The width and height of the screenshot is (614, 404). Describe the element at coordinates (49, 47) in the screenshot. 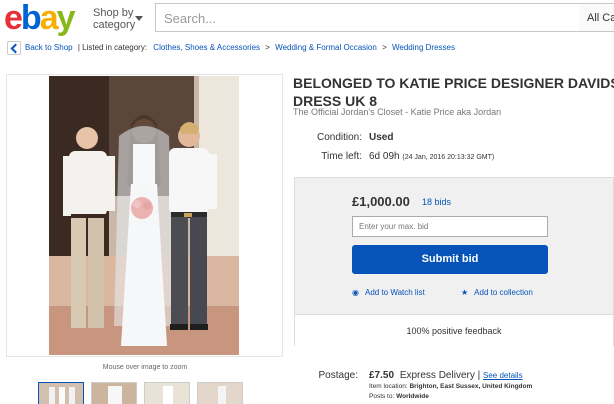

I see `back-to-shop-link: Back to Shop` at that location.